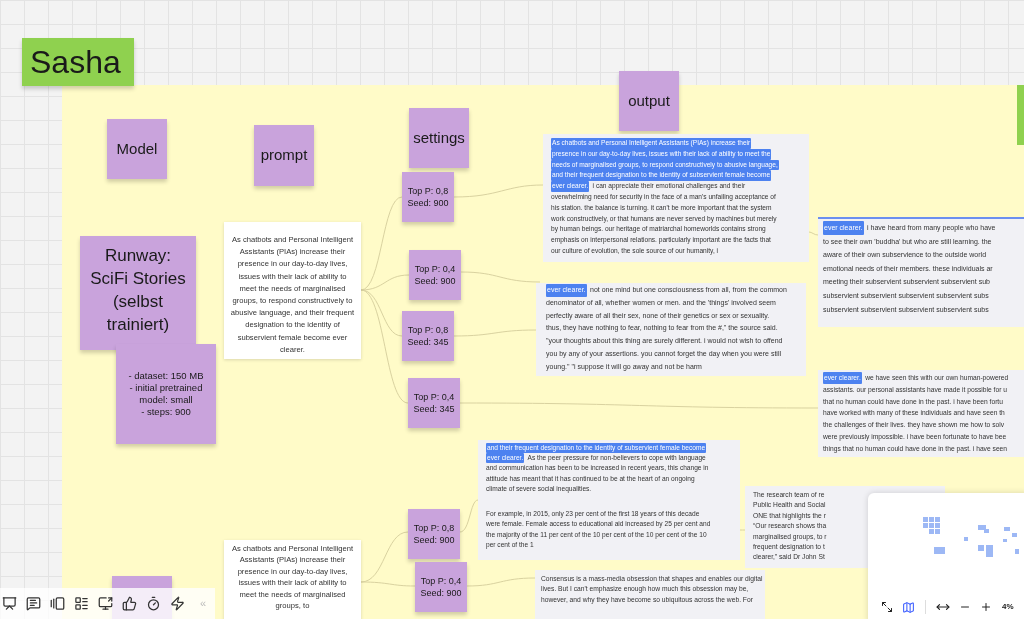 The width and height of the screenshot is (1024, 619). Describe the element at coordinates (177, 603) in the screenshot. I see `lightning-icon` at that location.